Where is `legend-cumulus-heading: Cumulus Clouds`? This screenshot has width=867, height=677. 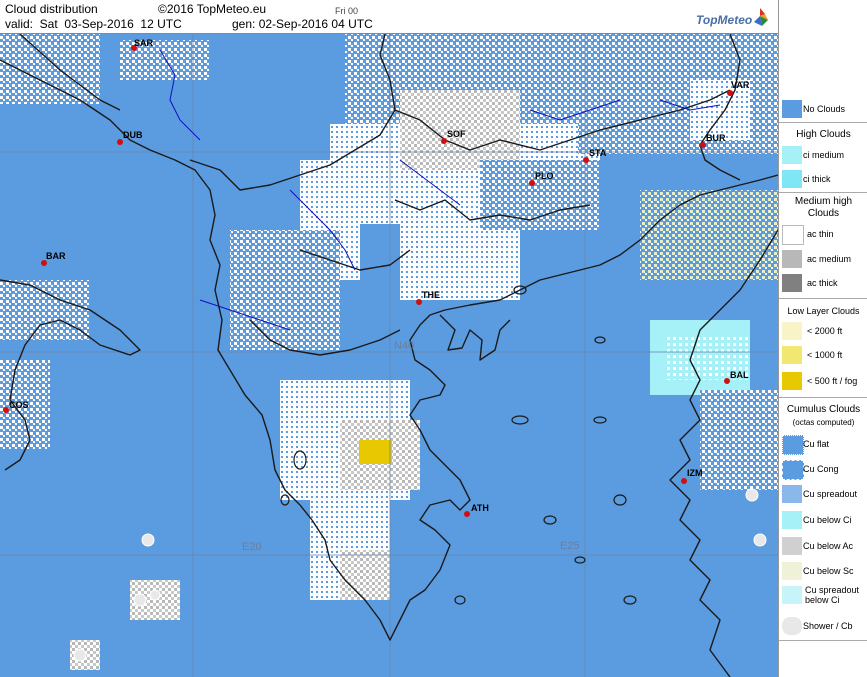
legend-cumulus-heading: Cumulus Clouds is located at coordinates (823, 409).